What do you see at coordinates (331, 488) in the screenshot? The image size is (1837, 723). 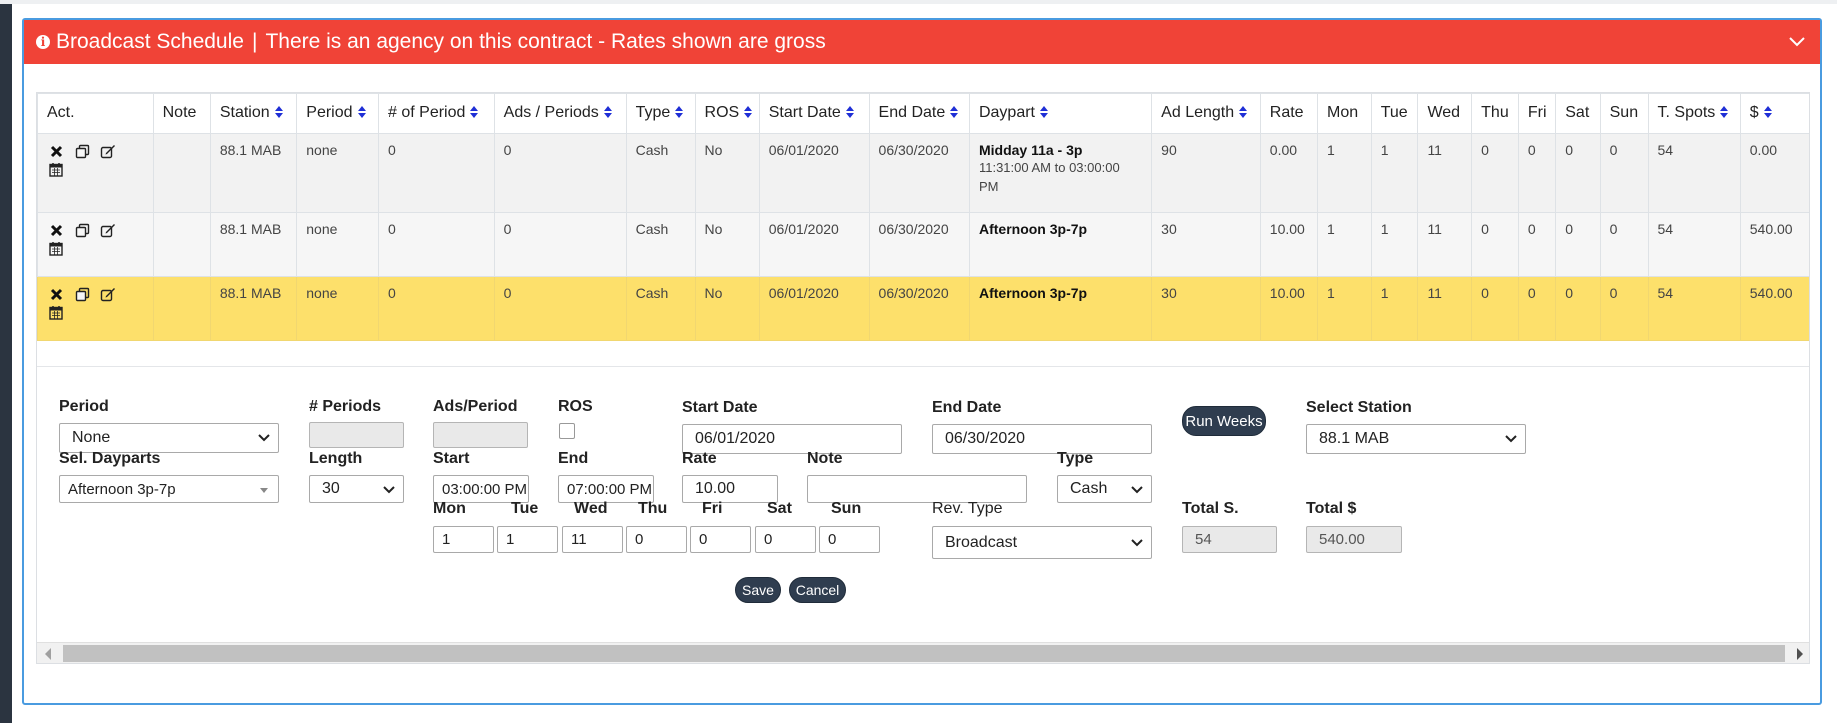 I see `length-select-value: 30` at bounding box center [331, 488].